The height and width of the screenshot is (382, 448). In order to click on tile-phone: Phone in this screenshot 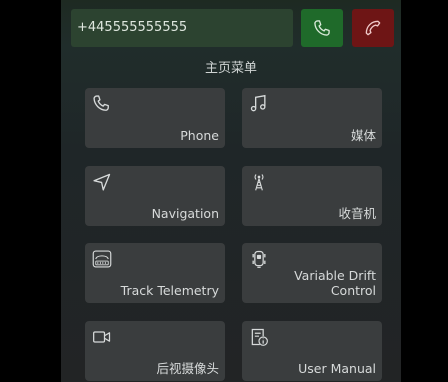, I will do `click(155, 118)`.